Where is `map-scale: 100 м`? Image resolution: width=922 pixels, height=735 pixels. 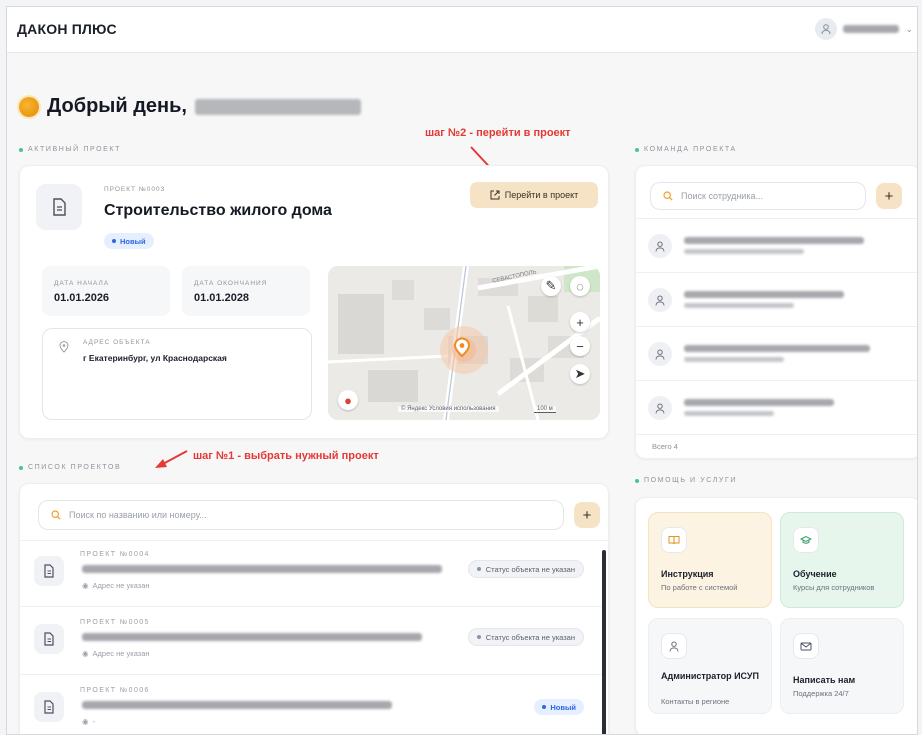 map-scale: 100 м is located at coordinates (545, 409).